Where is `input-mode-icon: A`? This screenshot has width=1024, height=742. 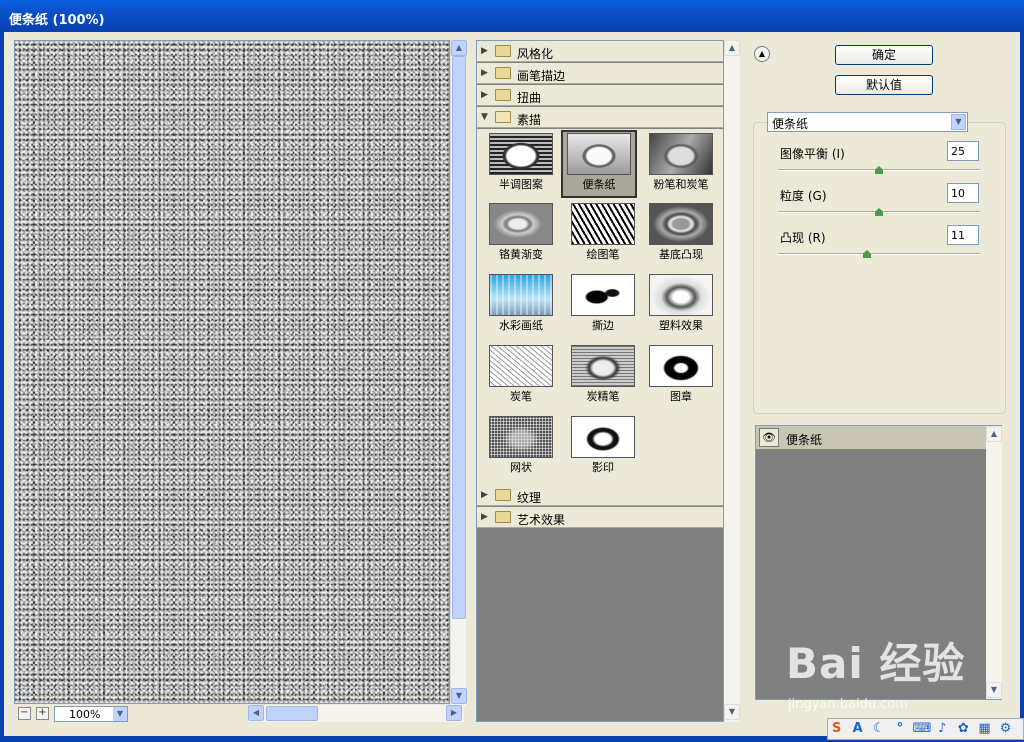 input-mode-icon: A is located at coordinates (857, 729).